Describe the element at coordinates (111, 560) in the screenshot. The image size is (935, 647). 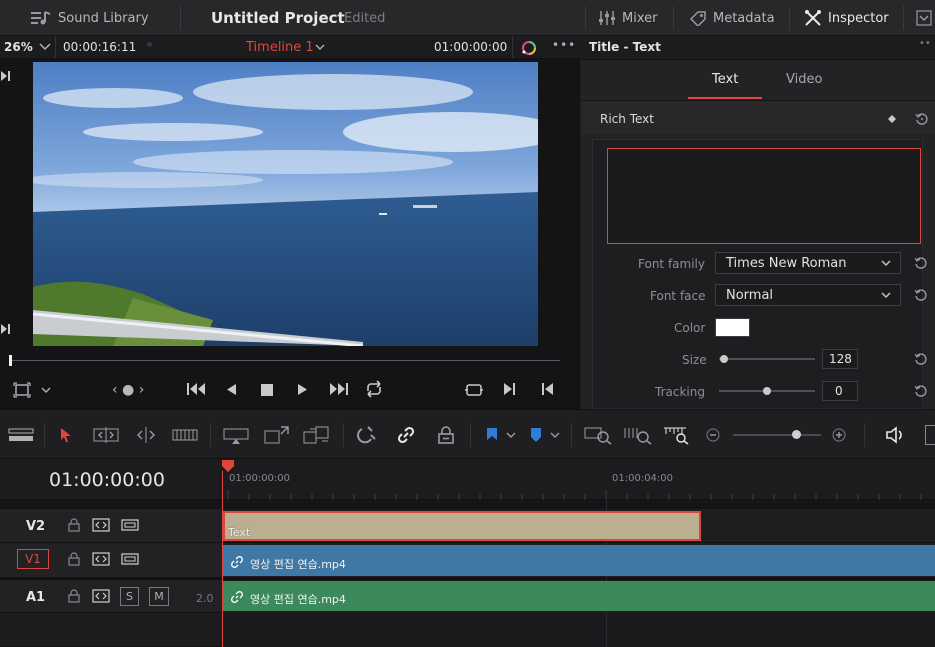
I see `track-header-v1: V1` at that location.